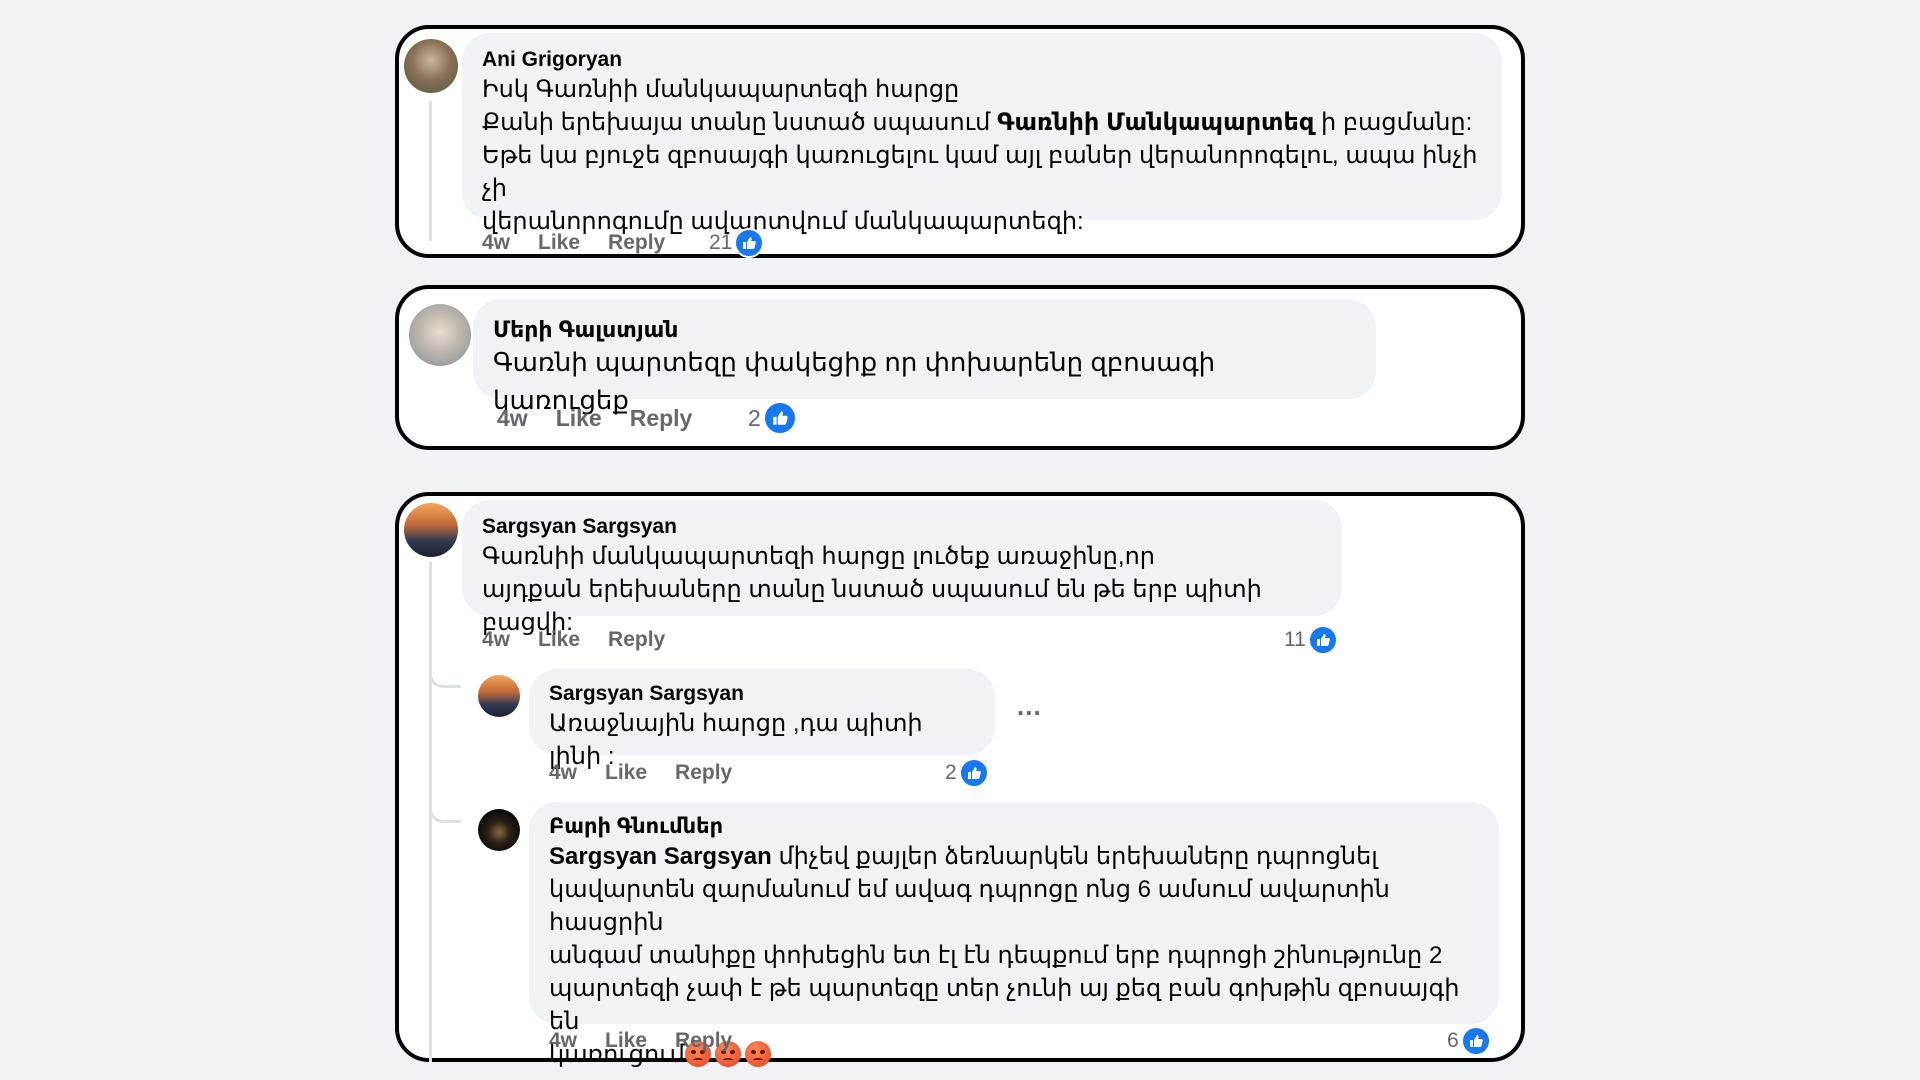  I want to click on reaction-count: 11, so click(1311, 640).